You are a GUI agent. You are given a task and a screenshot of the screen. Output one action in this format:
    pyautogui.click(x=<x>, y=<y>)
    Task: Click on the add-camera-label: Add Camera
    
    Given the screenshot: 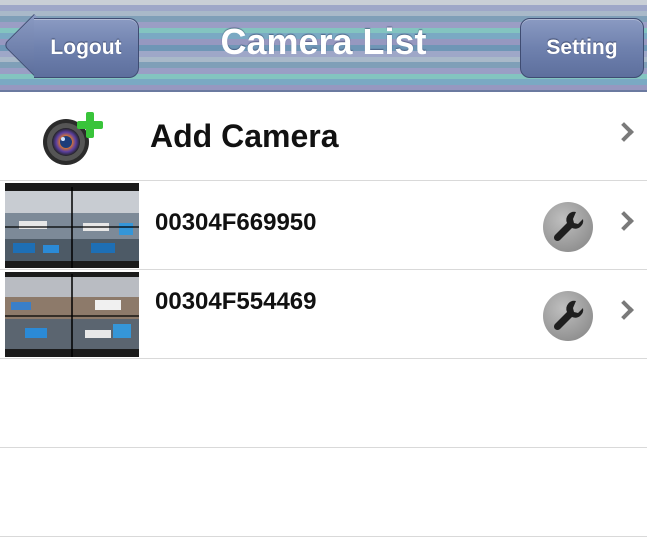 What is the action you would take?
    pyautogui.click(x=244, y=136)
    